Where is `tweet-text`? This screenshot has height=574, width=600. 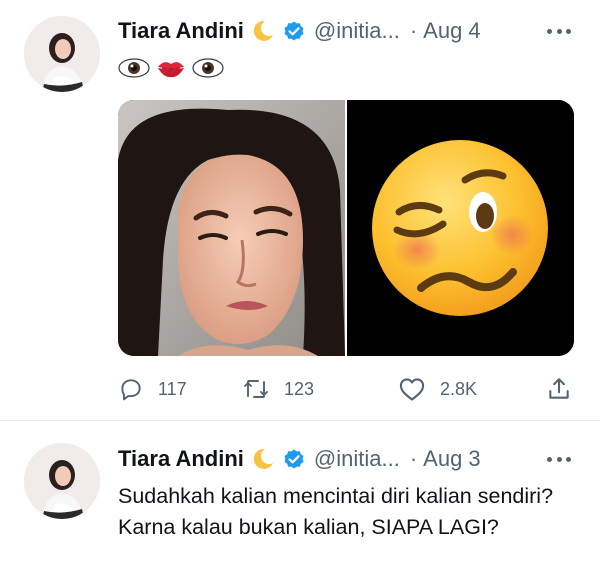 tweet-text is located at coordinates (171, 68).